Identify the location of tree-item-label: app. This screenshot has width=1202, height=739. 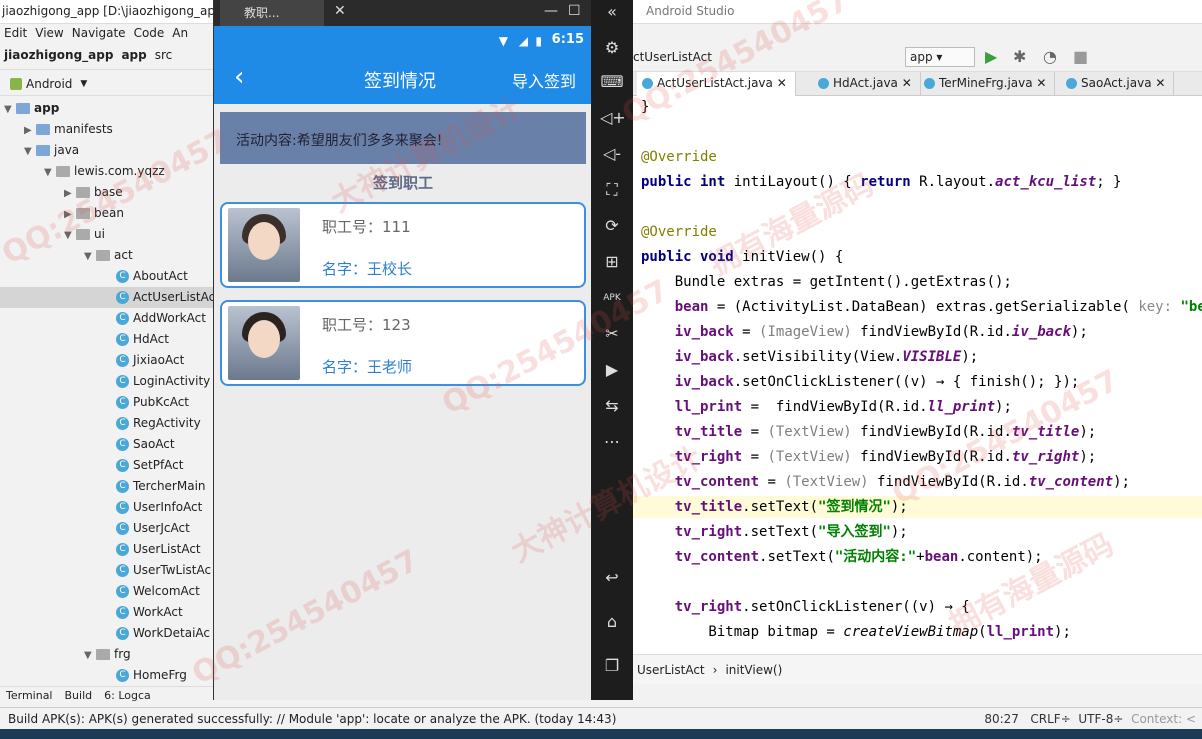
(47, 108).